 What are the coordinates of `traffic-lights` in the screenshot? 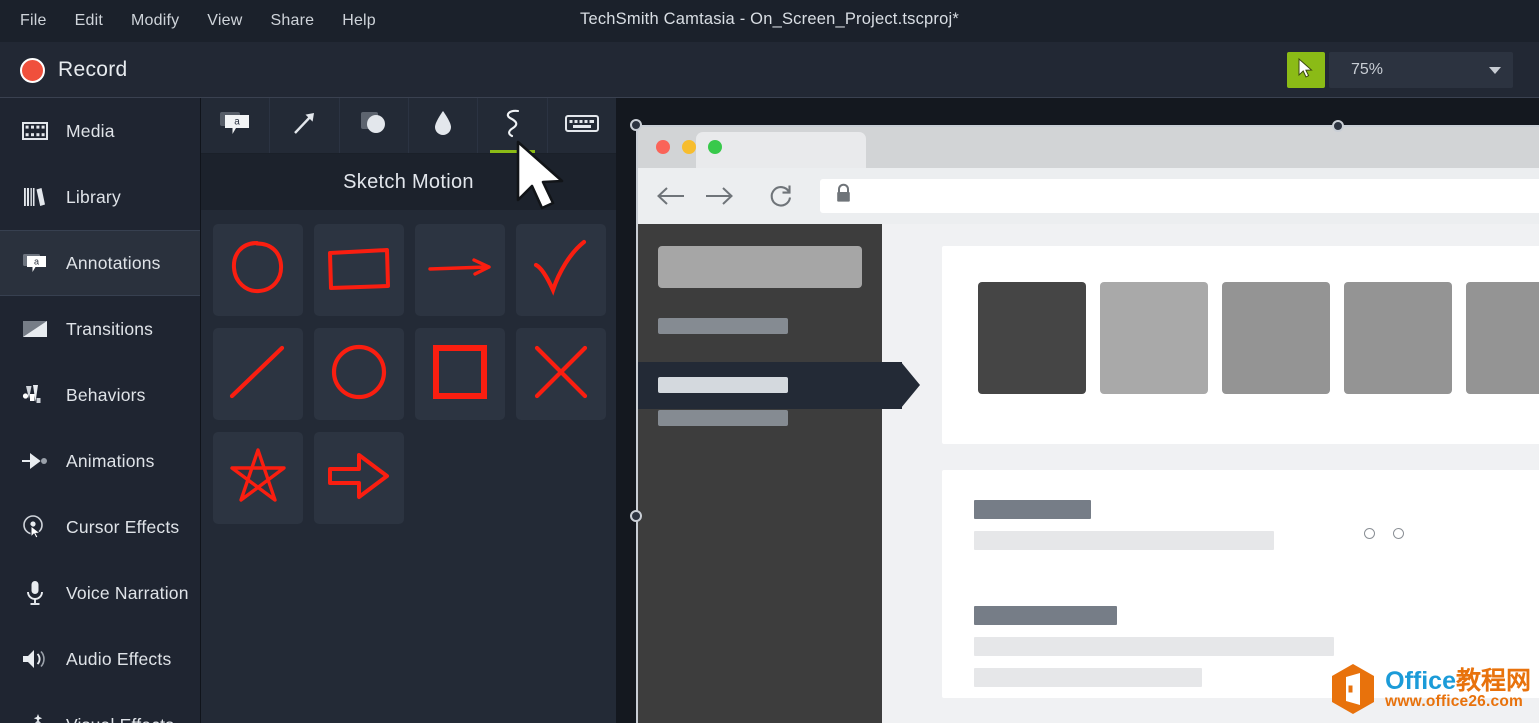 It's located at (689, 147).